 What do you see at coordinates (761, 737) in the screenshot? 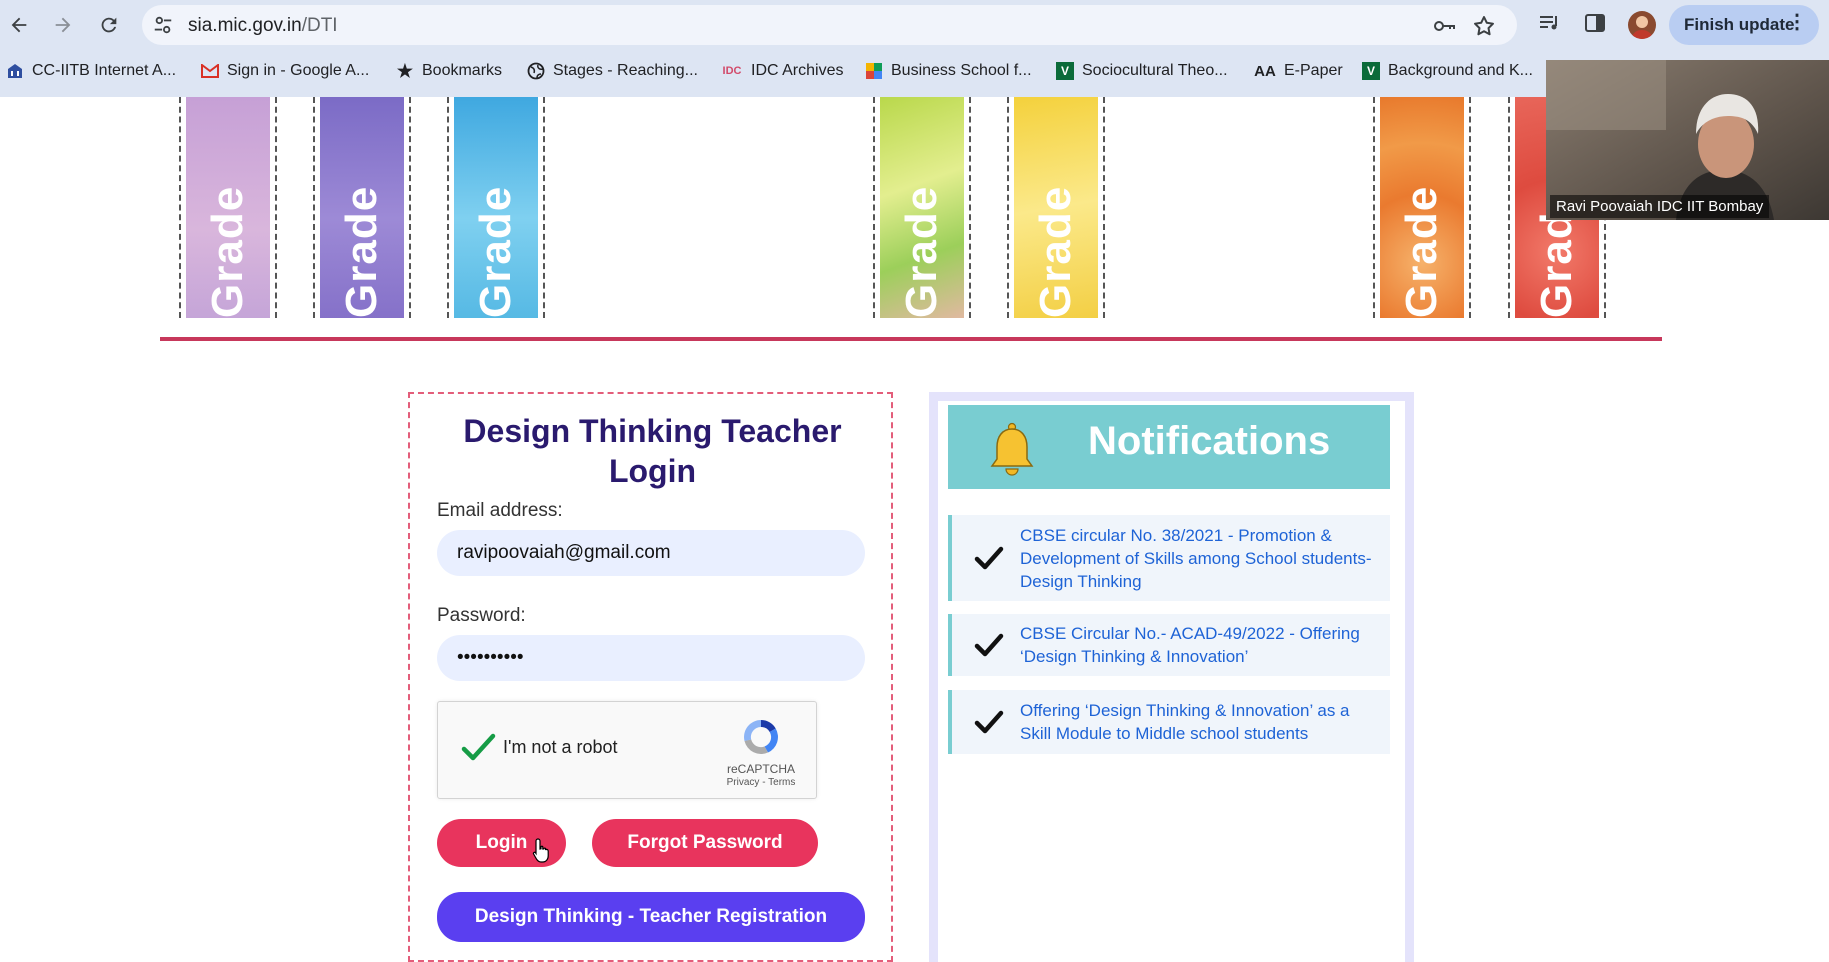
I see `recaptcha-logo-icon` at bounding box center [761, 737].